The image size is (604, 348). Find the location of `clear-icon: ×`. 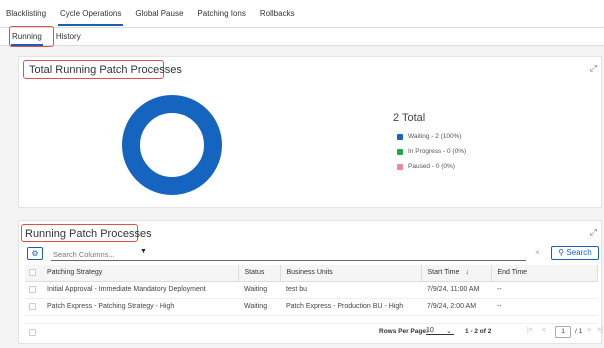

clear-icon: × is located at coordinates (537, 252).